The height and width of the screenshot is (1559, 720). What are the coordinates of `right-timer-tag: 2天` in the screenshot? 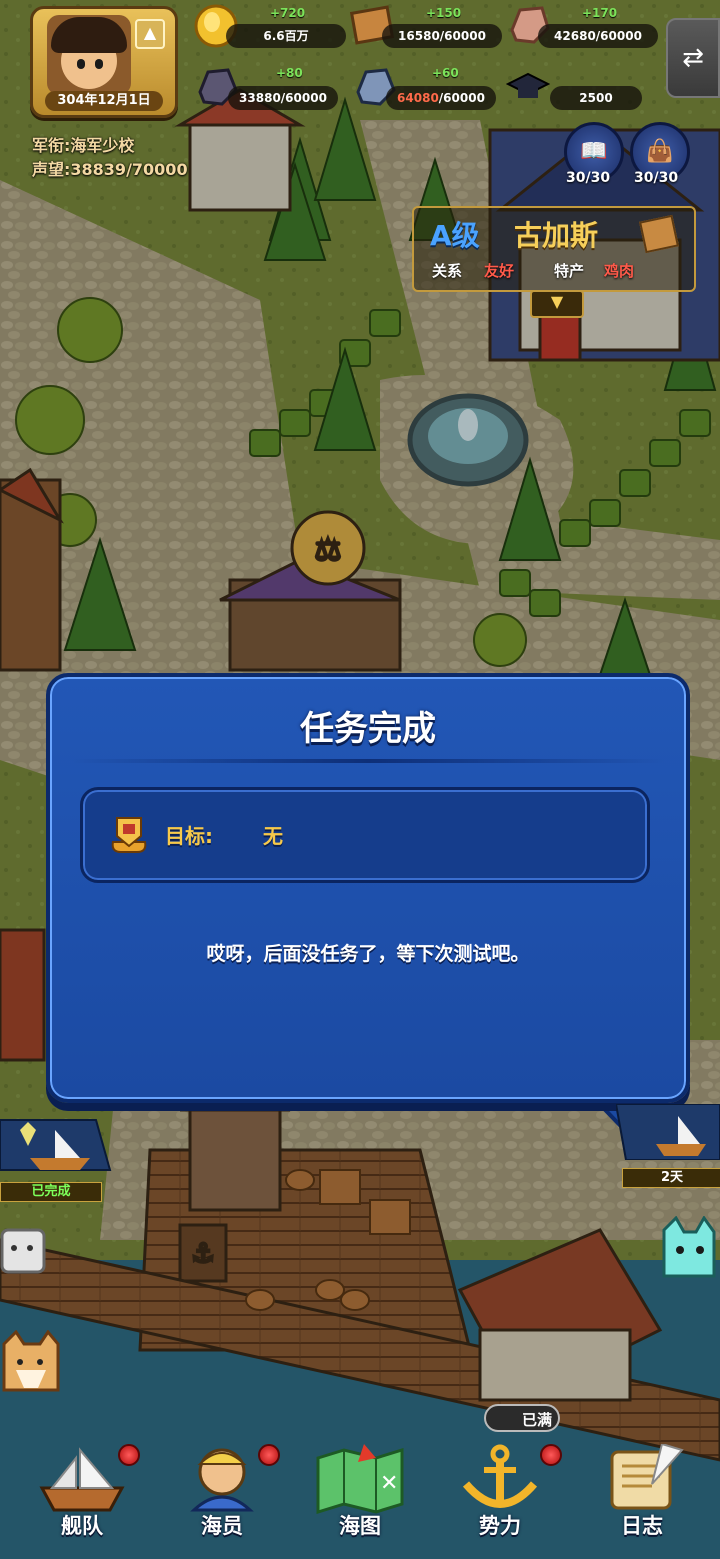 It's located at (671, 1178).